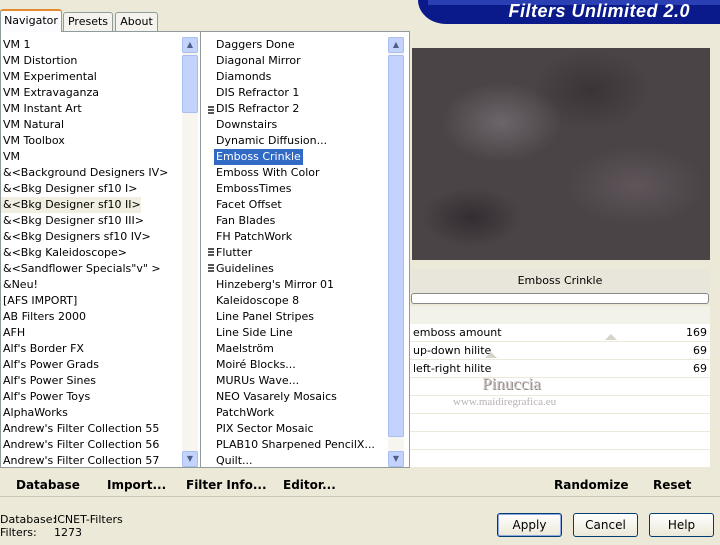  Describe the element at coordinates (248, 205) in the screenshot. I see `filter-item: Facet Offset` at that location.